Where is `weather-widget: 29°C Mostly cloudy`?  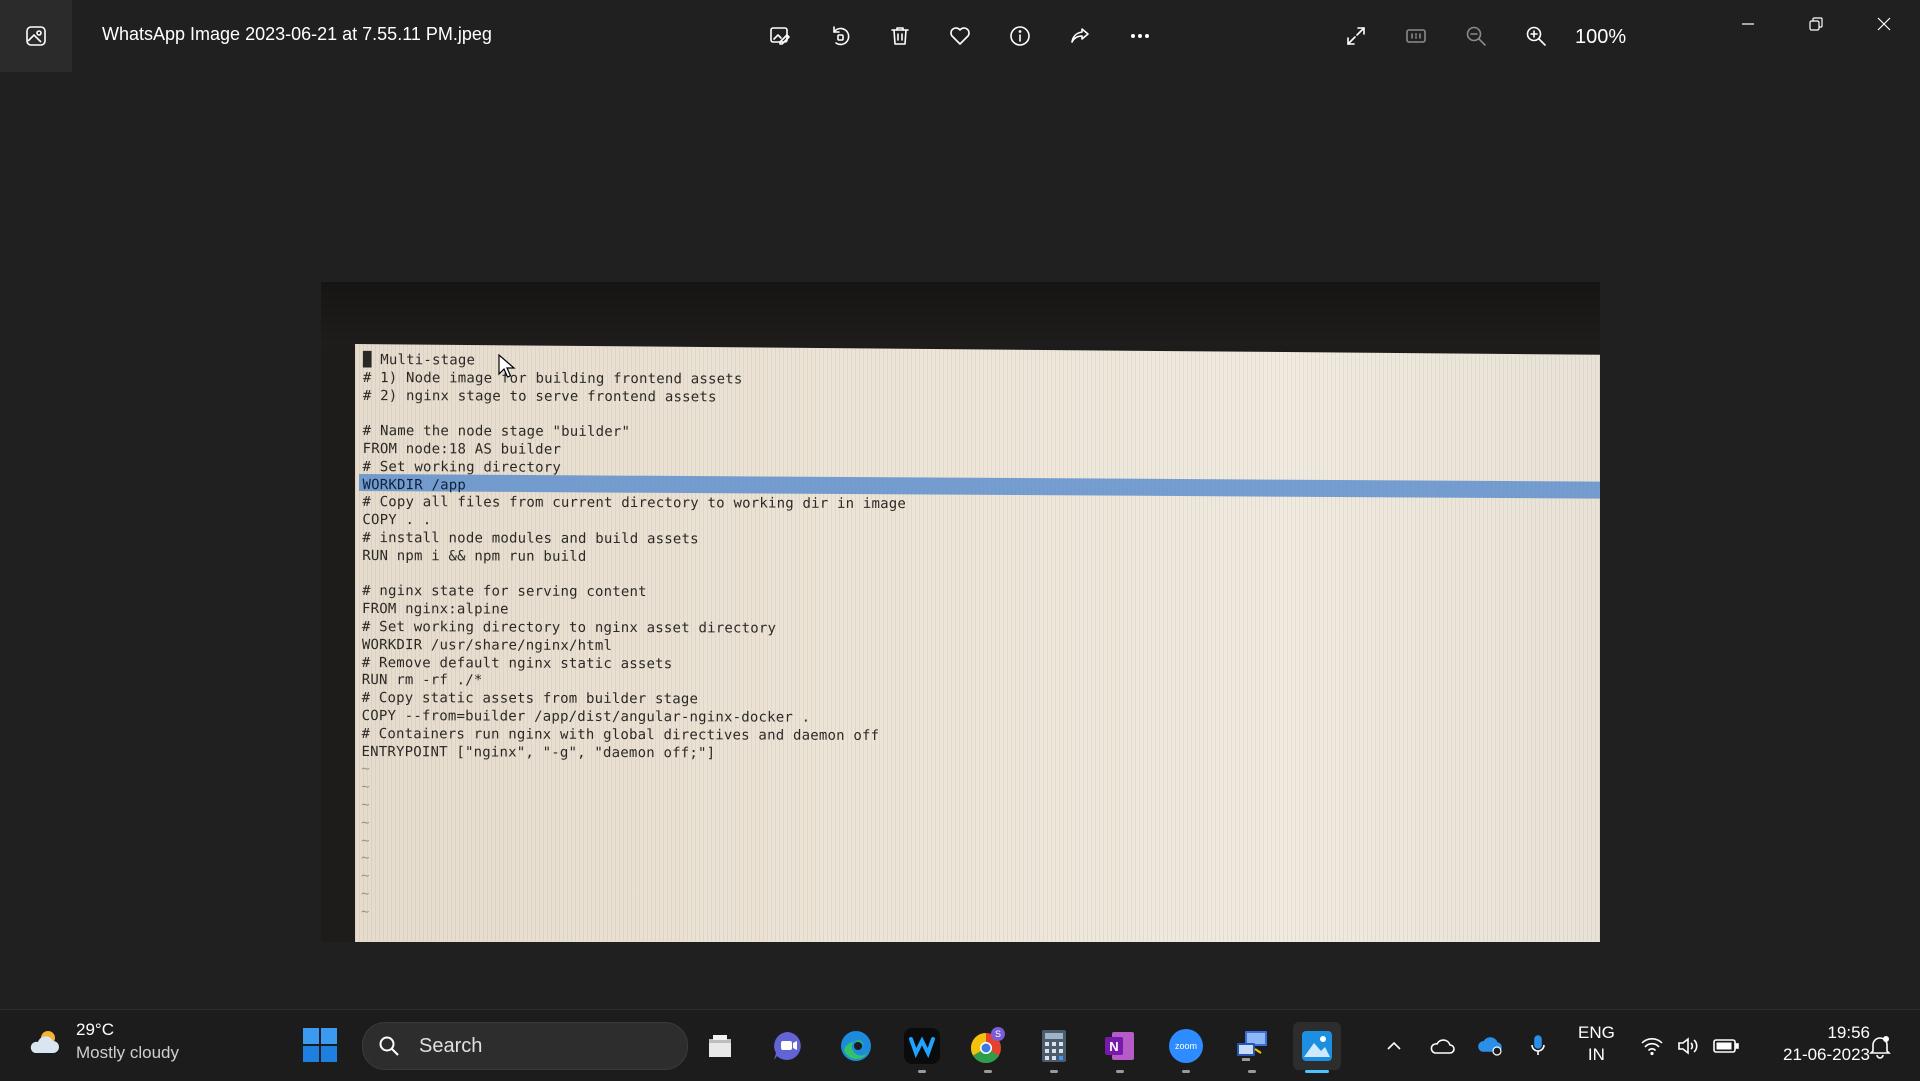
weather-widget: 29°C Mostly cloudy is located at coordinates (102, 1041).